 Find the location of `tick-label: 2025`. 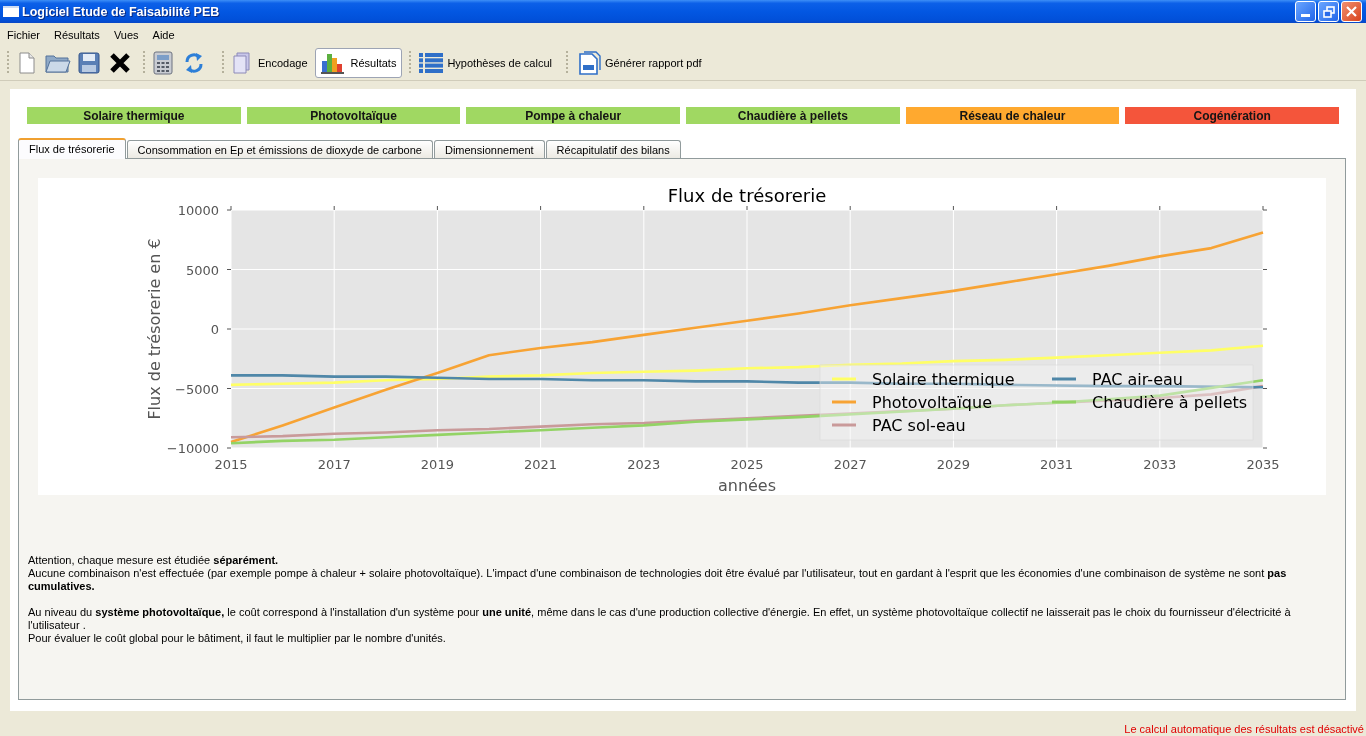

tick-label: 2025 is located at coordinates (747, 464).